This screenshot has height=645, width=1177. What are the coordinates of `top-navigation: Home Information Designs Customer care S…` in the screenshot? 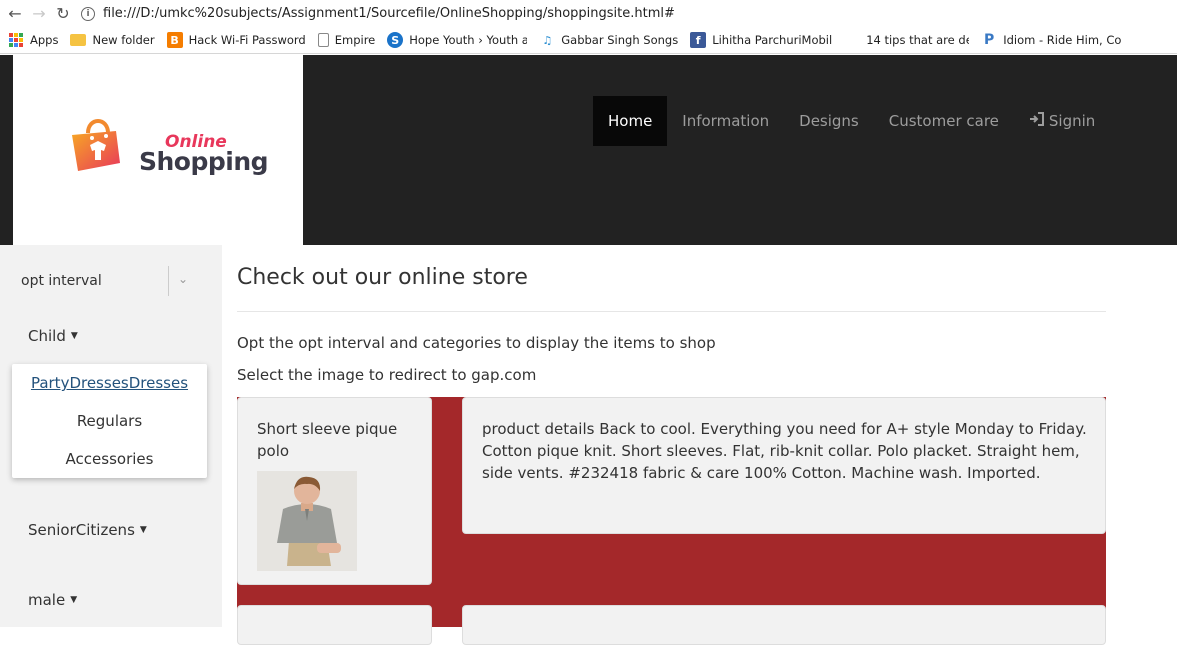 It's located at (851, 121).